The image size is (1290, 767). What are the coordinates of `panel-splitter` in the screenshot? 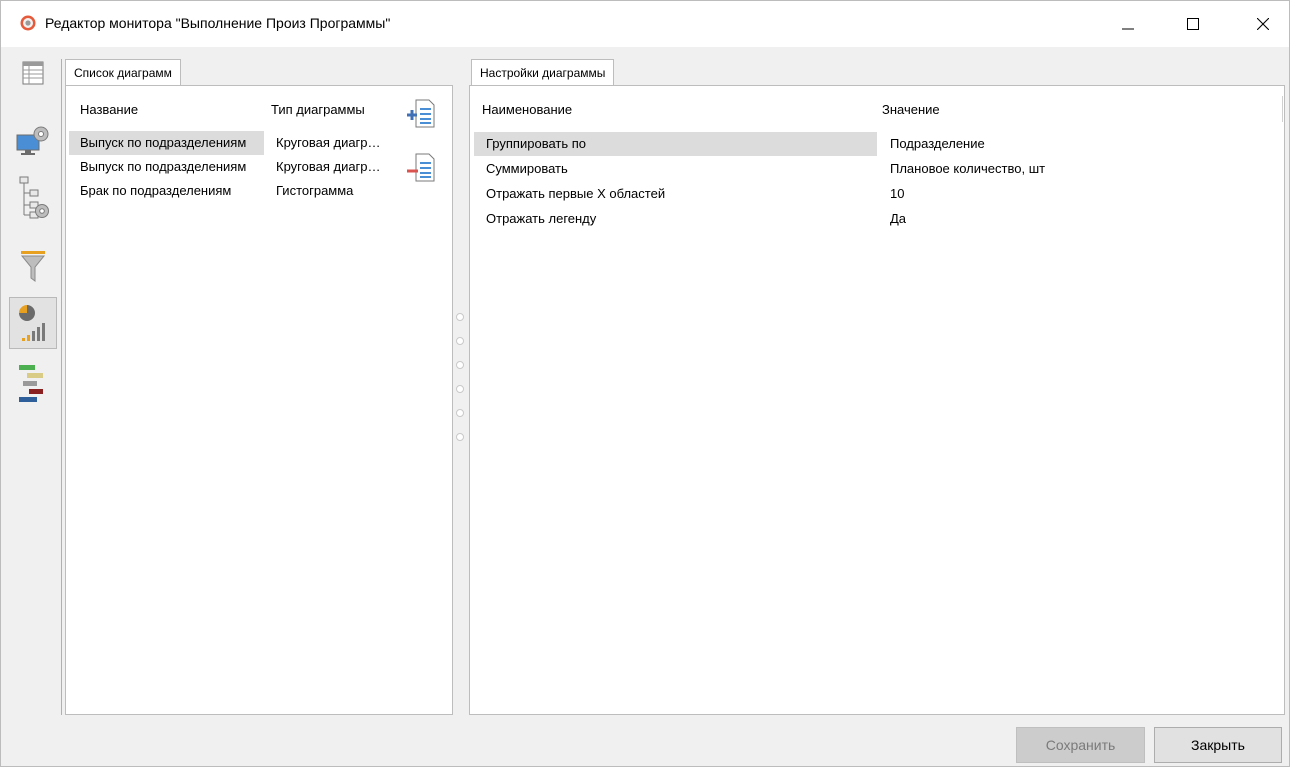 It's located at (460, 387).